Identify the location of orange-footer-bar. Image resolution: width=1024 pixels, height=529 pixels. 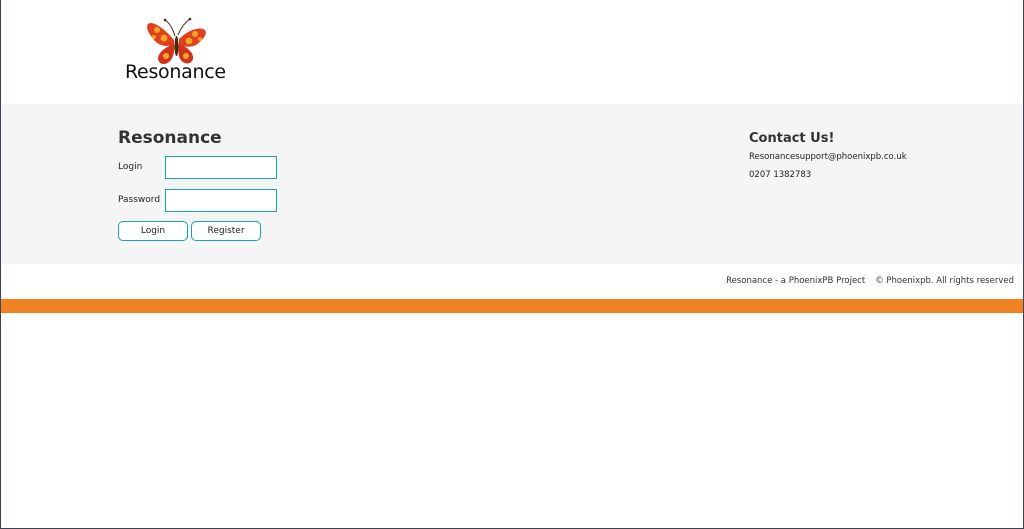
(512, 306).